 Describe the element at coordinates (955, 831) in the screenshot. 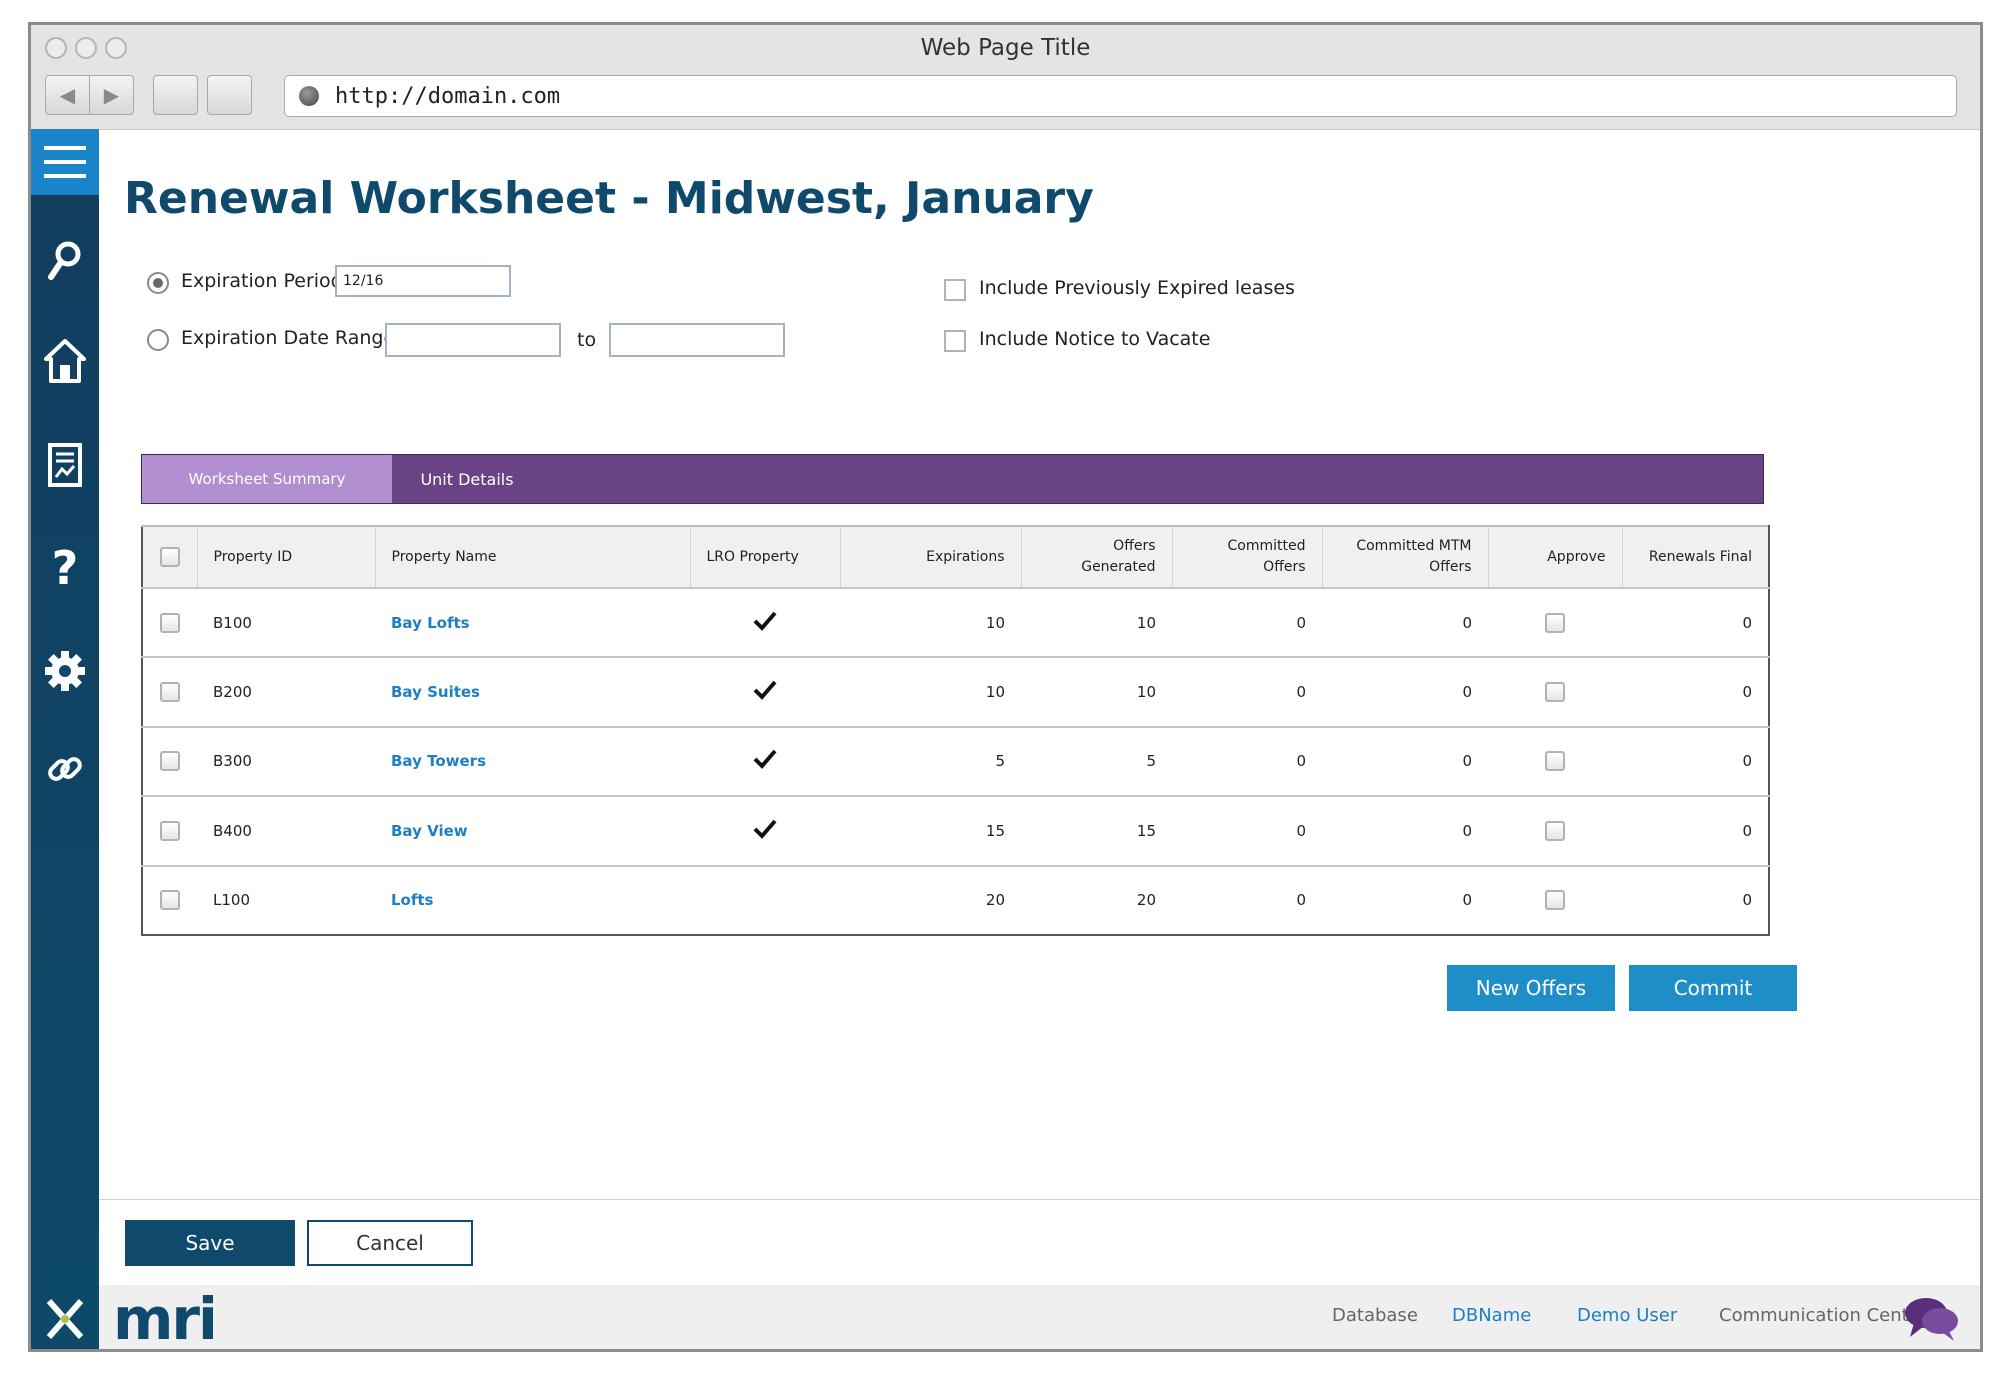

I see `table-row: B400 Bay View 15 15 0 0 0` at that location.